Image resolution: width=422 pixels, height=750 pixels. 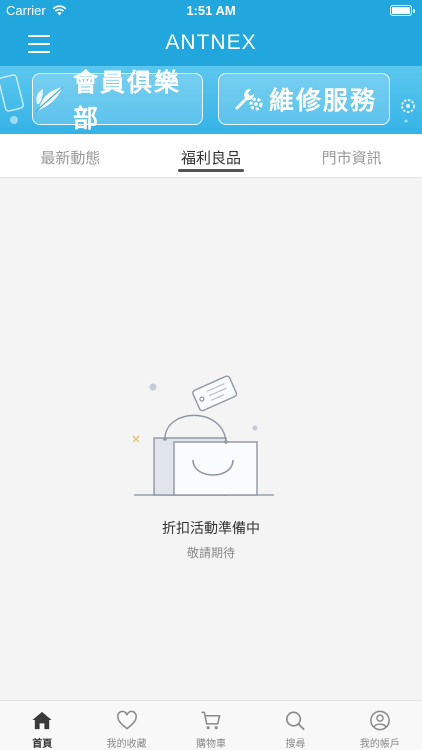 I want to click on member-club-label: 會員俱樂部, so click(x=127, y=100).